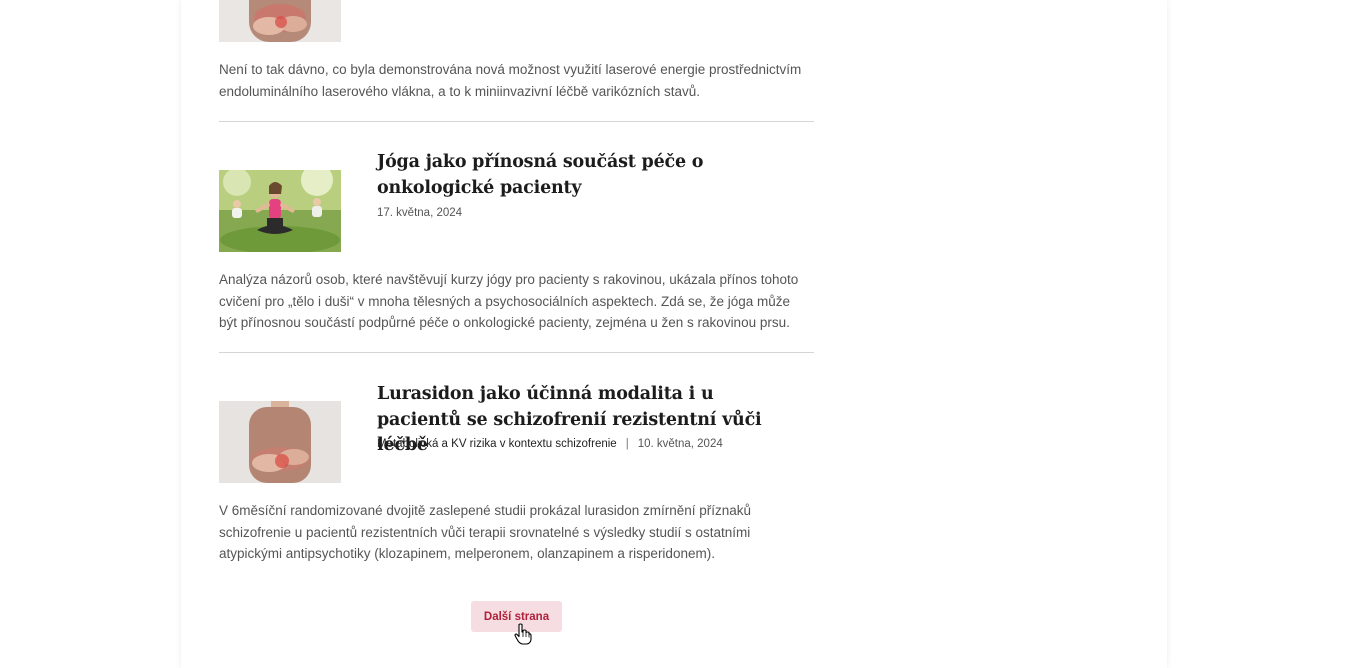  Describe the element at coordinates (523, 634) in the screenshot. I see `hand-pointer-cursor-icon` at that location.